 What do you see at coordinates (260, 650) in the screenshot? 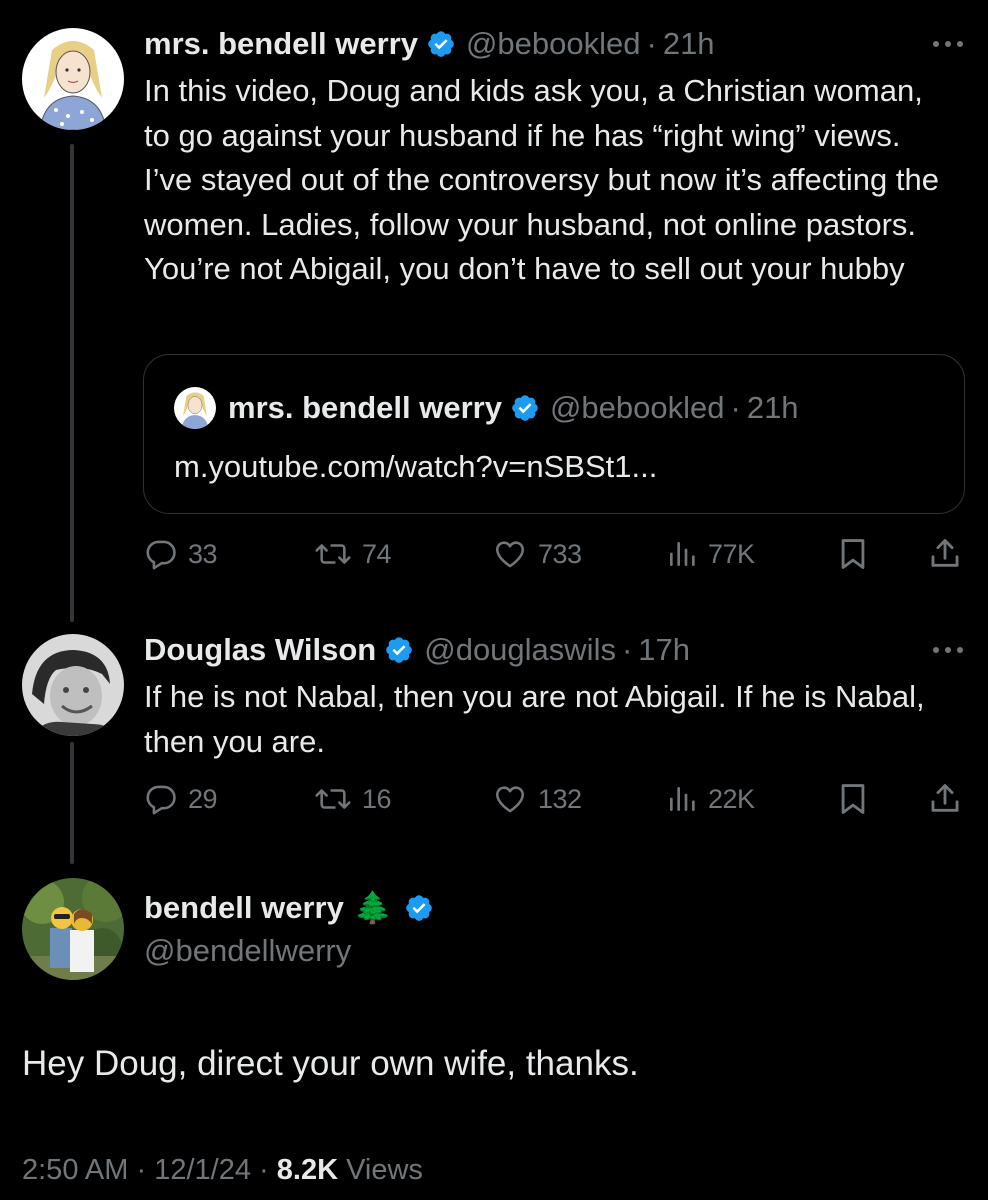
I see `author-name: Douglas Wilson` at bounding box center [260, 650].